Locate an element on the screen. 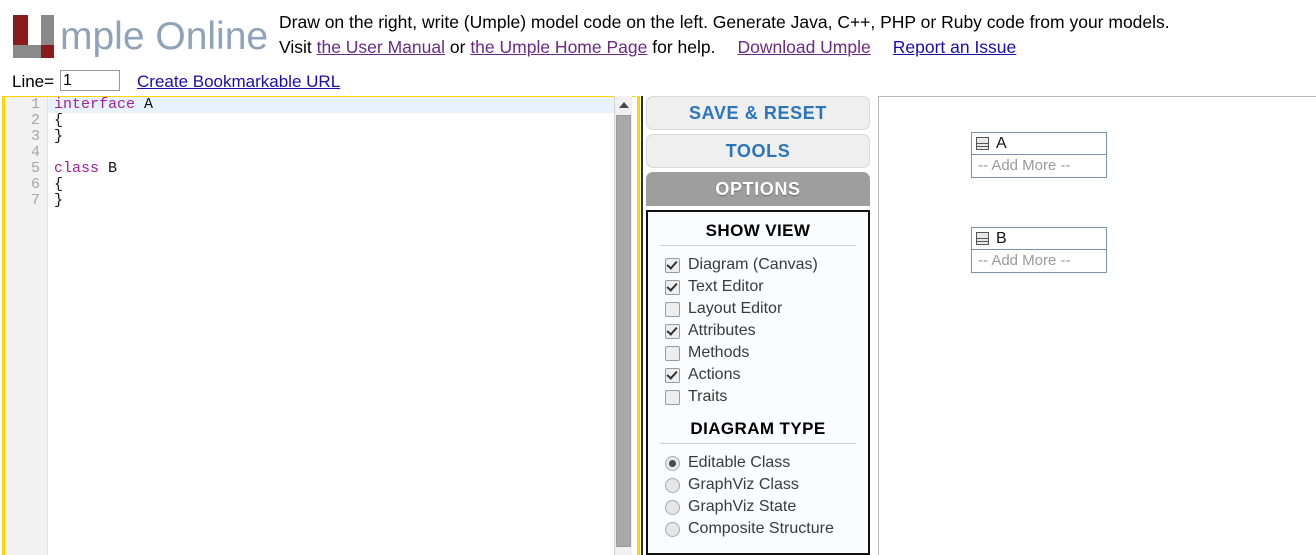  intro-visit-text: Visit is located at coordinates (298, 47).